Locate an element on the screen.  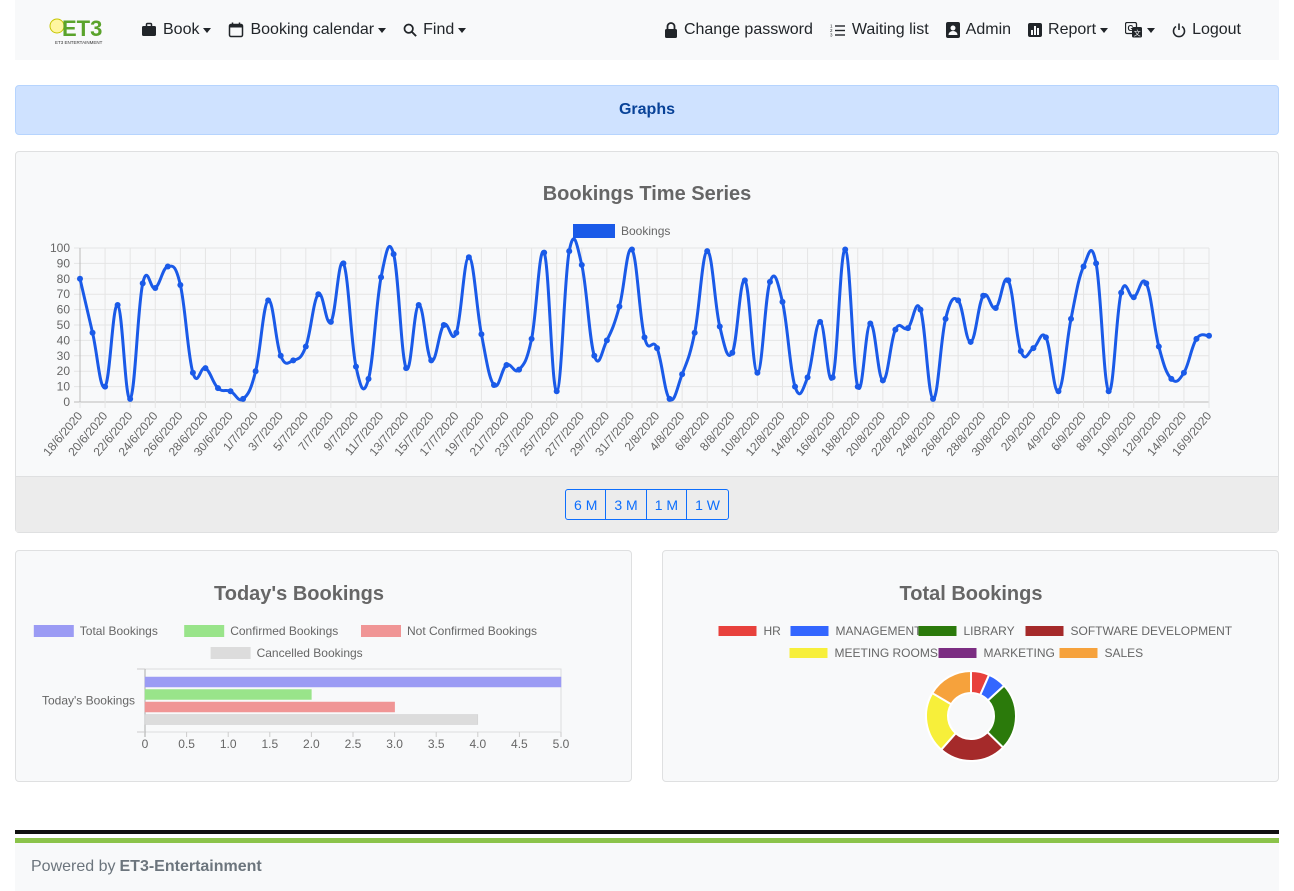
x-tick-label: 0.5 is located at coordinates (186, 744).